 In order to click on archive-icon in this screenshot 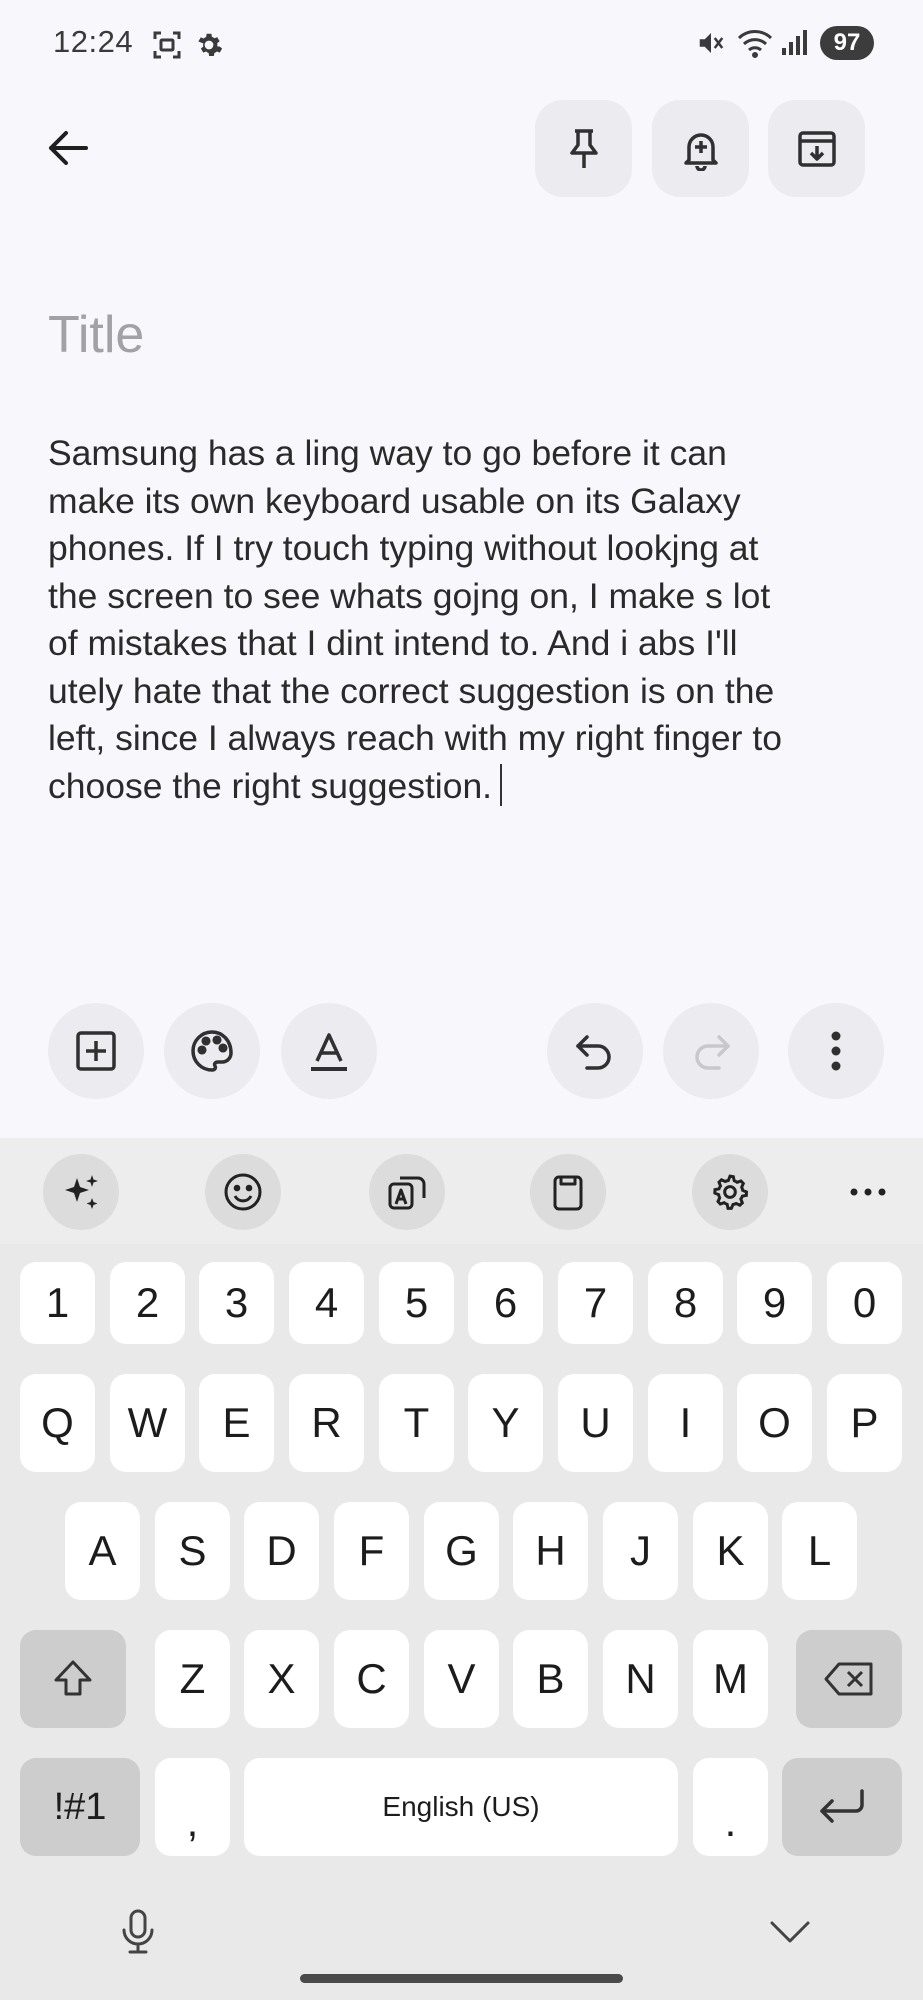, I will do `click(816, 148)`.